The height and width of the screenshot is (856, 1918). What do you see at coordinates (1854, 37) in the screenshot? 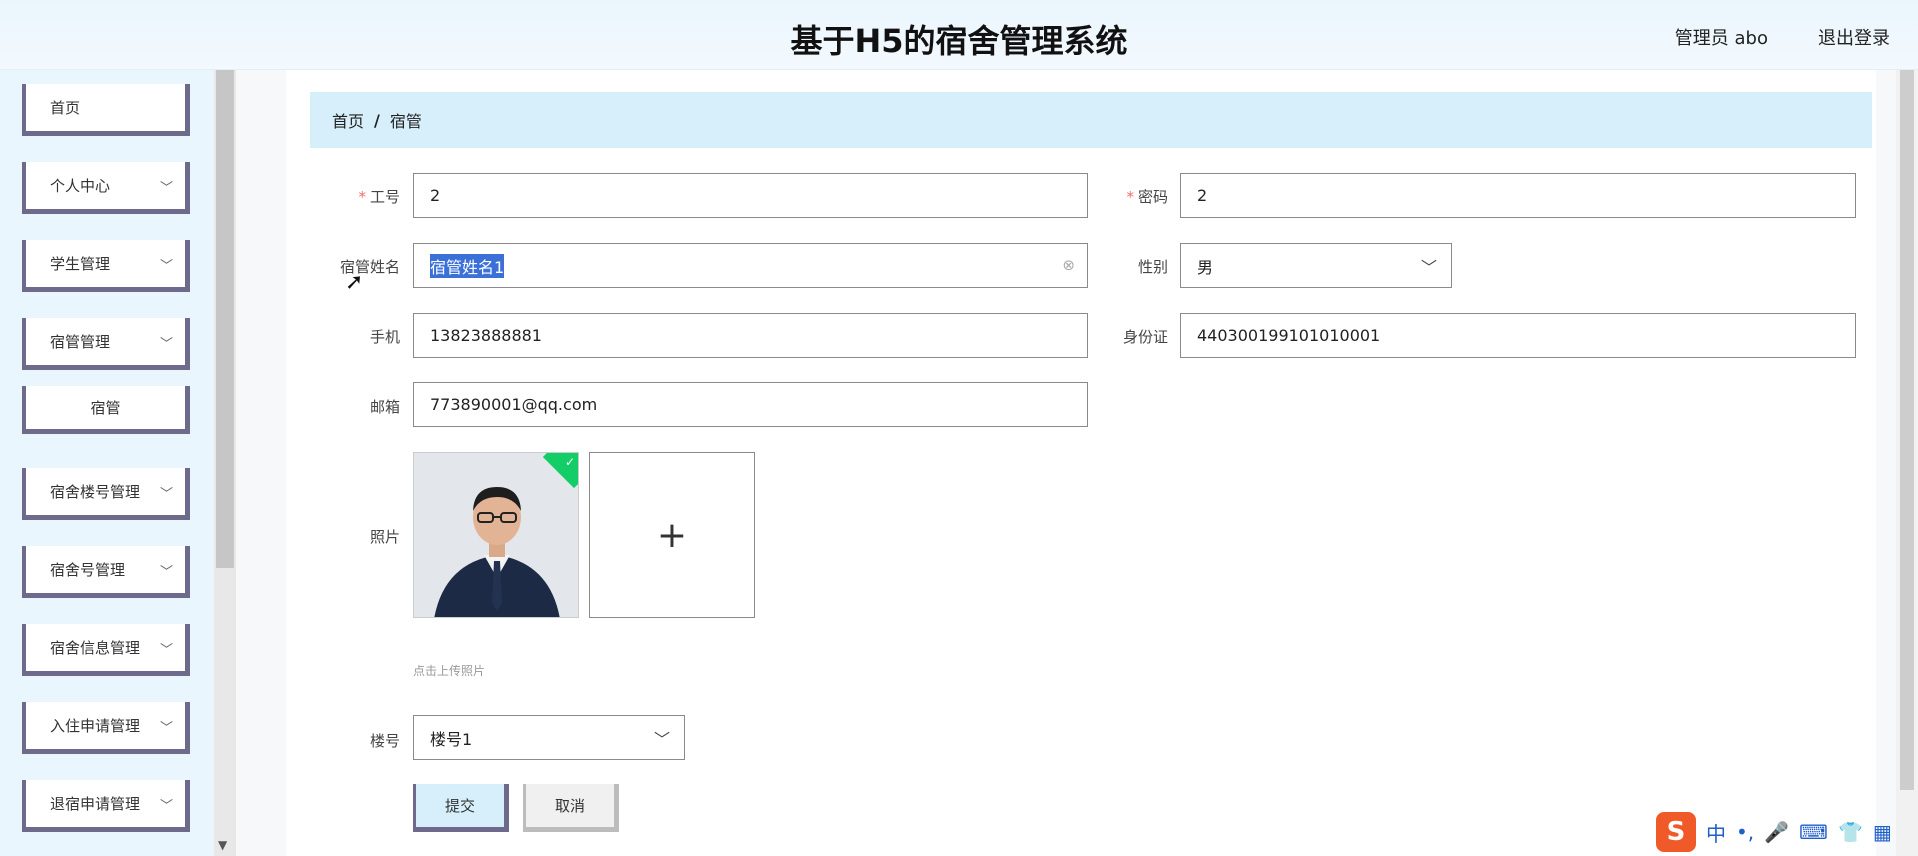
I see `logout-link: 退出登录` at bounding box center [1854, 37].